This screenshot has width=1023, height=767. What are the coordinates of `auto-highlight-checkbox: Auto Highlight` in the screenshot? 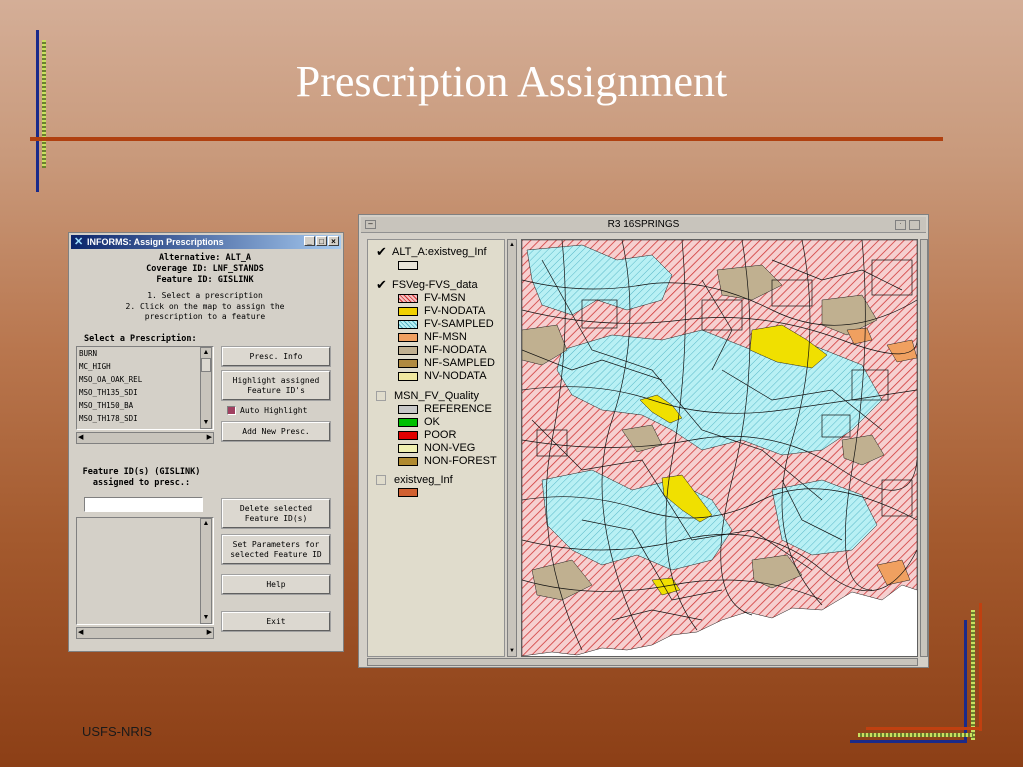 It's located at (267, 410).